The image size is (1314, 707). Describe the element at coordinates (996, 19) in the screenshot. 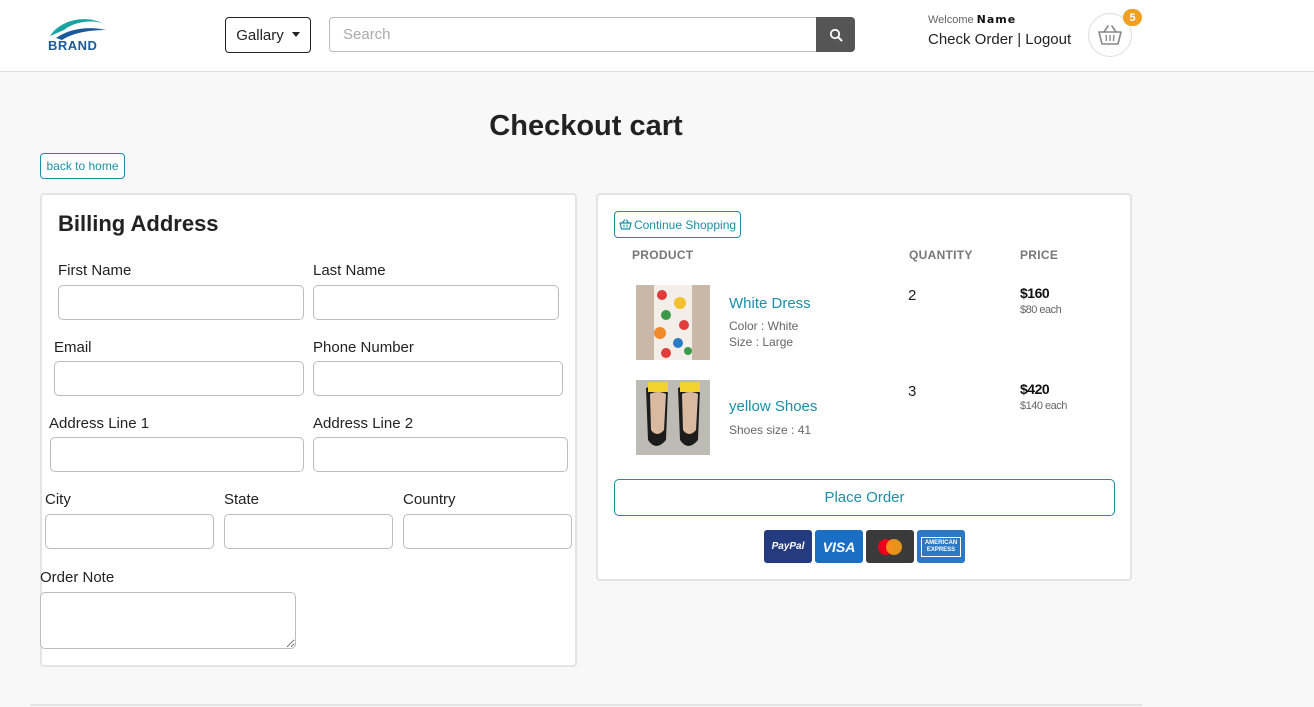

I see `user-name: Name` at that location.